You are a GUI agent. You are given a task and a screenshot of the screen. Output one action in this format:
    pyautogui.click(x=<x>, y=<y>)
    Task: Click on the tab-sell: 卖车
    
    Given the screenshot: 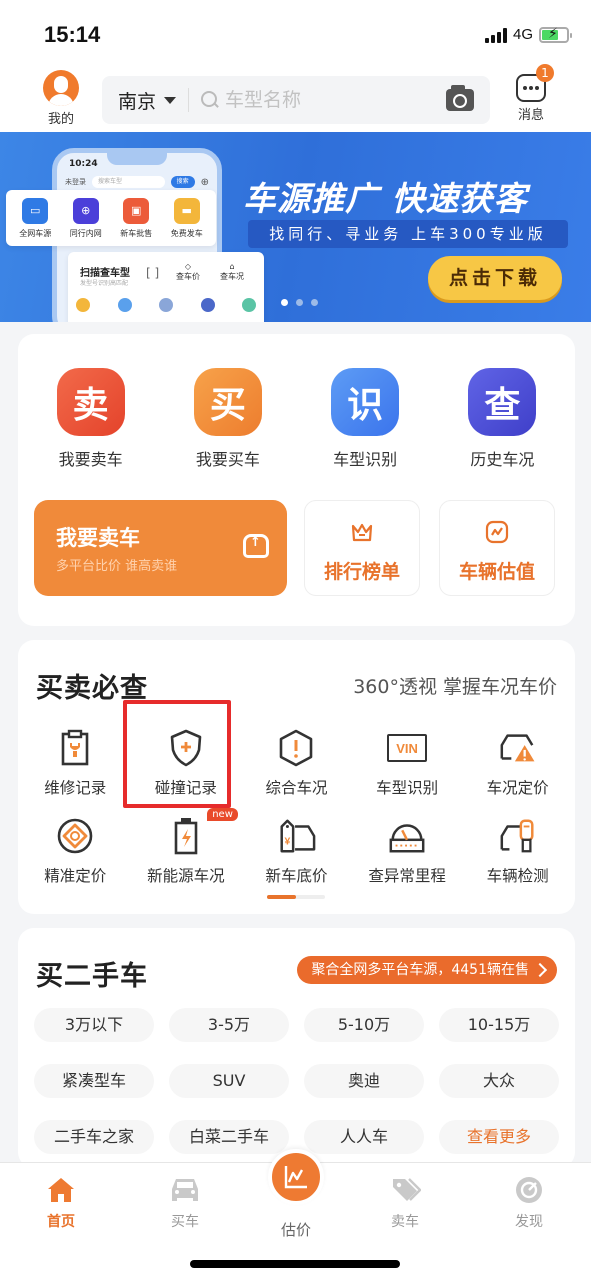 What is the action you would take?
    pyautogui.click(x=405, y=1202)
    